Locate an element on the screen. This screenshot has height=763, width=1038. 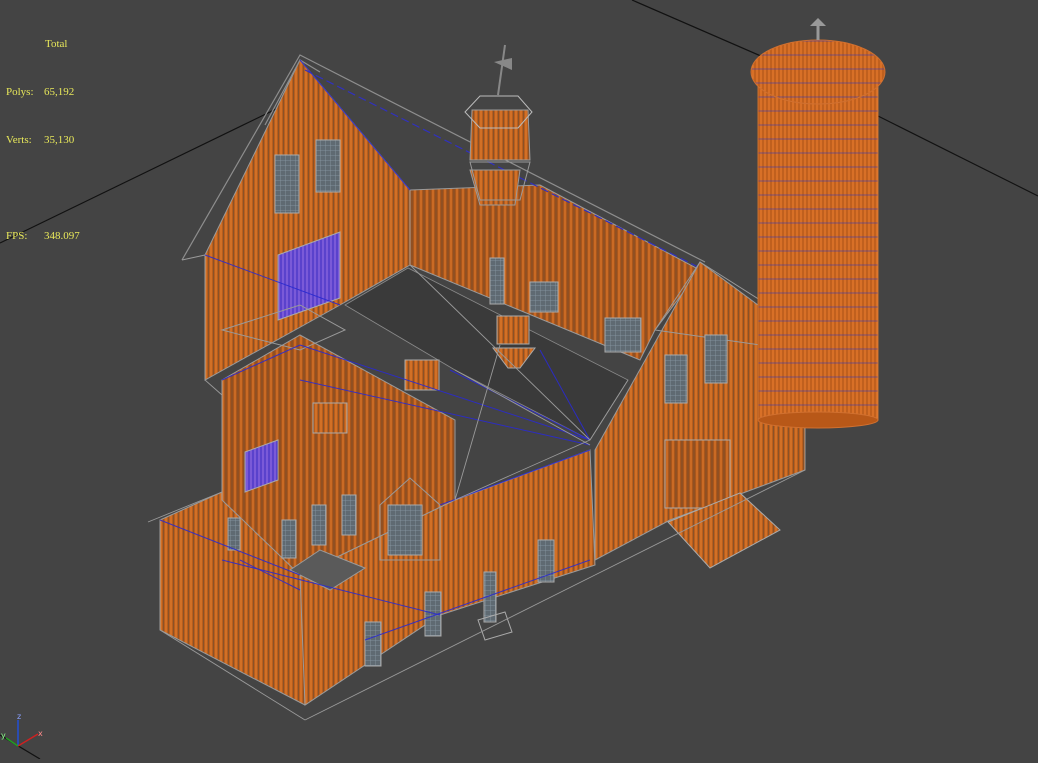
axis-gizmo-icon: z x y is located at coordinates (22, 729).